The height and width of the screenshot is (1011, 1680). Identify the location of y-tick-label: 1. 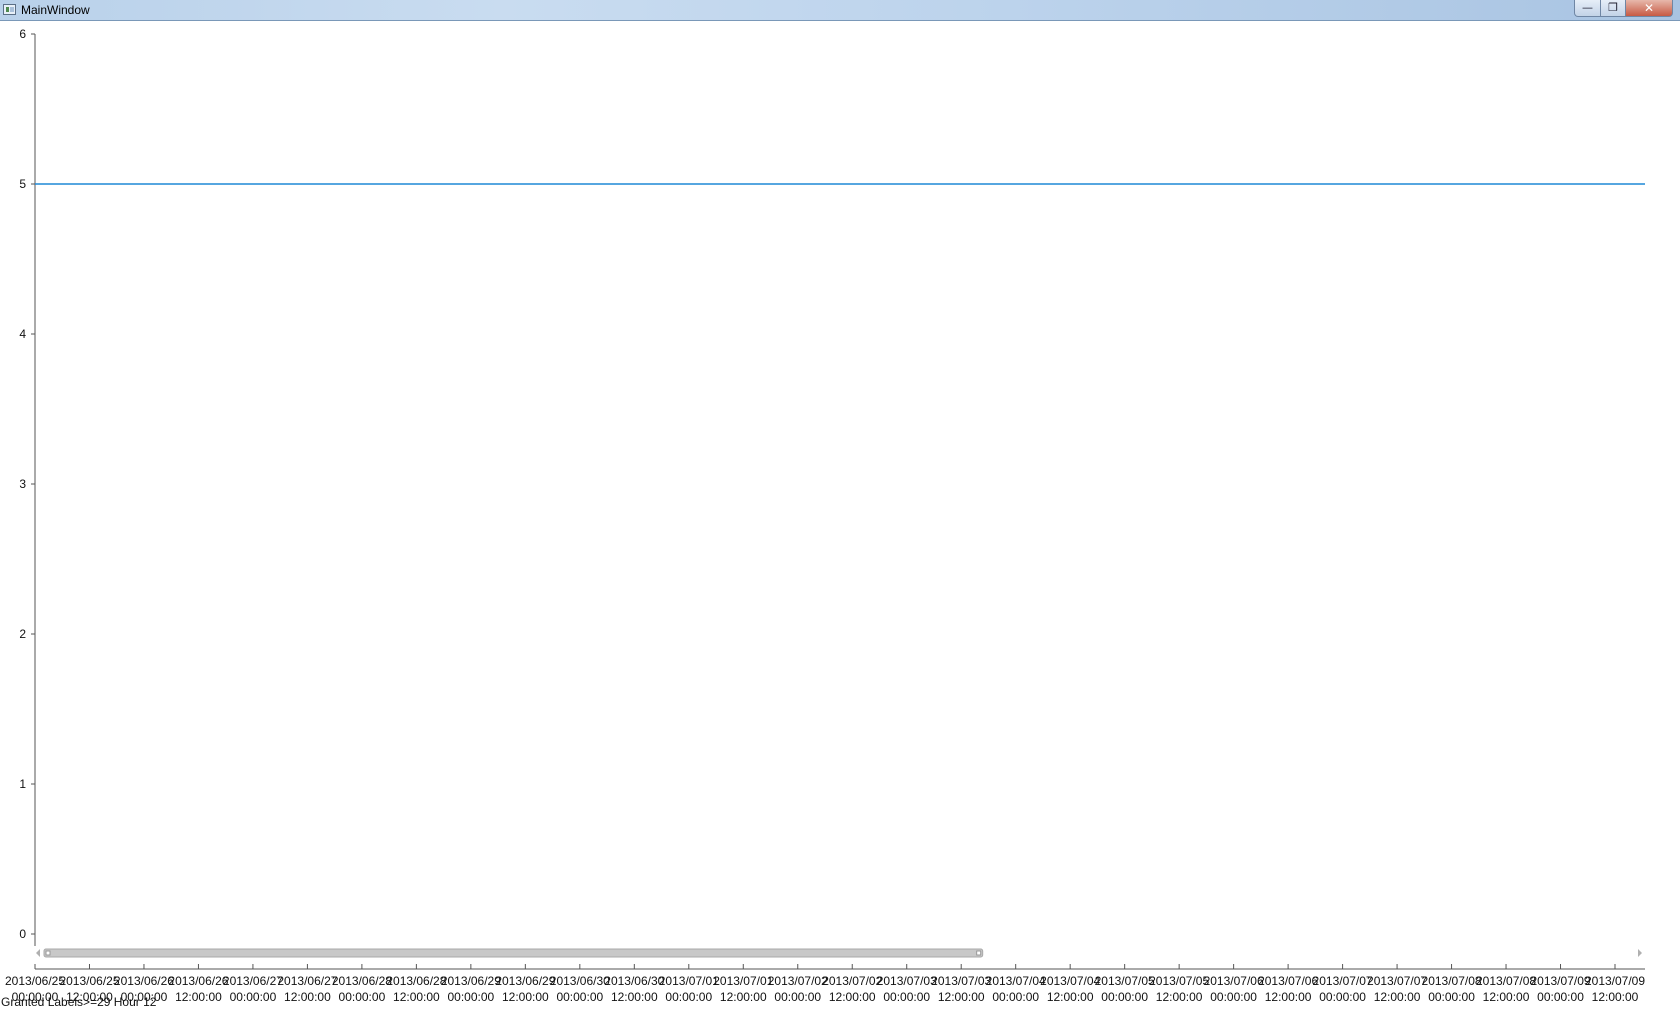
(22, 784).